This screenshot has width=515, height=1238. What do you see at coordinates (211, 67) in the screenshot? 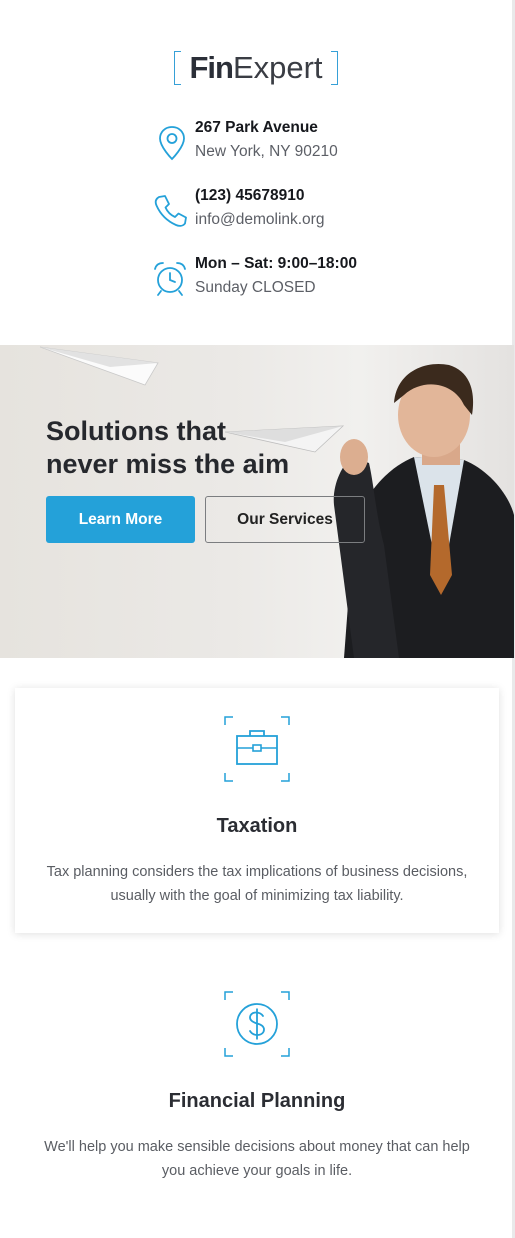
I see `logo-fin-text: Fin` at bounding box center [211, 67].